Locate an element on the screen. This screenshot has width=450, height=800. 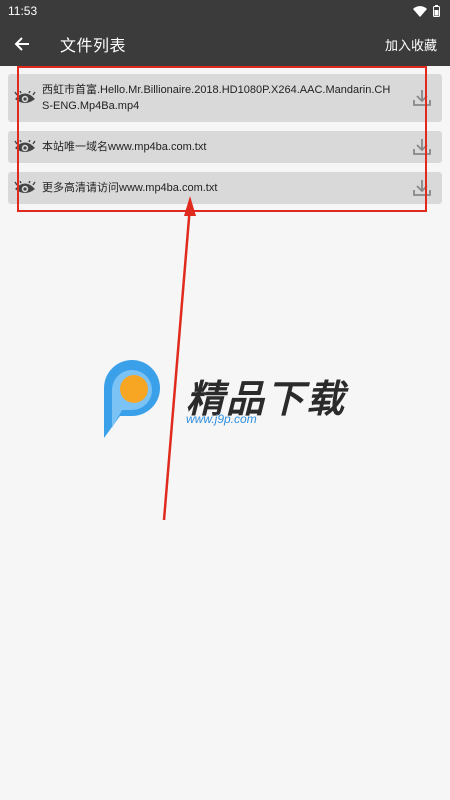
annotation-arrow is located at coordinates (179, 358).